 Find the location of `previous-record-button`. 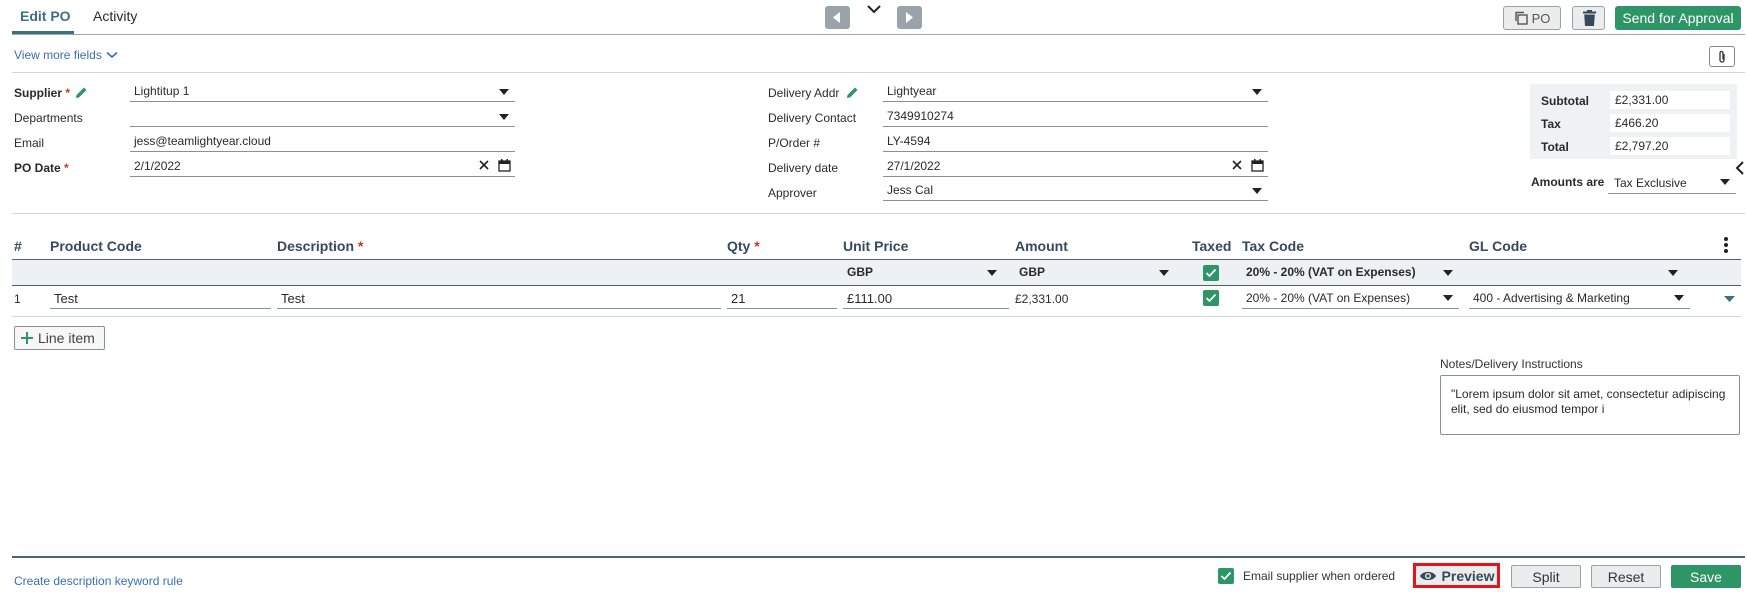

previous-record-button is located at coordinates (837, 17).